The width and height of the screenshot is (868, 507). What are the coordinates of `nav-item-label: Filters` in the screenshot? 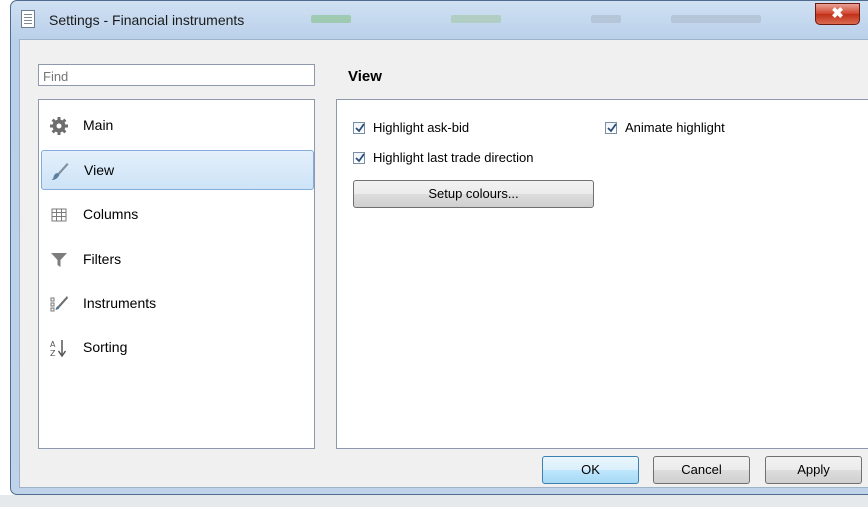 It's located at (102, 259).